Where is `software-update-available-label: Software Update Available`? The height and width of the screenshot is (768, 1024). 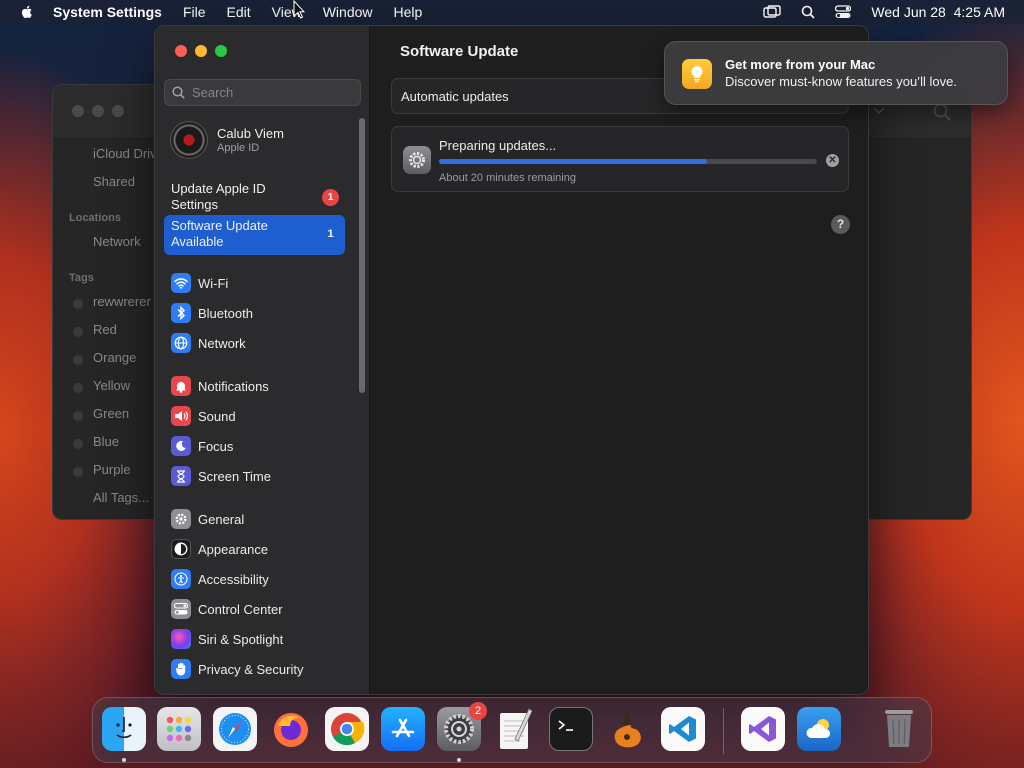
software-update-available-label: Software Update Available is located at coordinates (219, 233).